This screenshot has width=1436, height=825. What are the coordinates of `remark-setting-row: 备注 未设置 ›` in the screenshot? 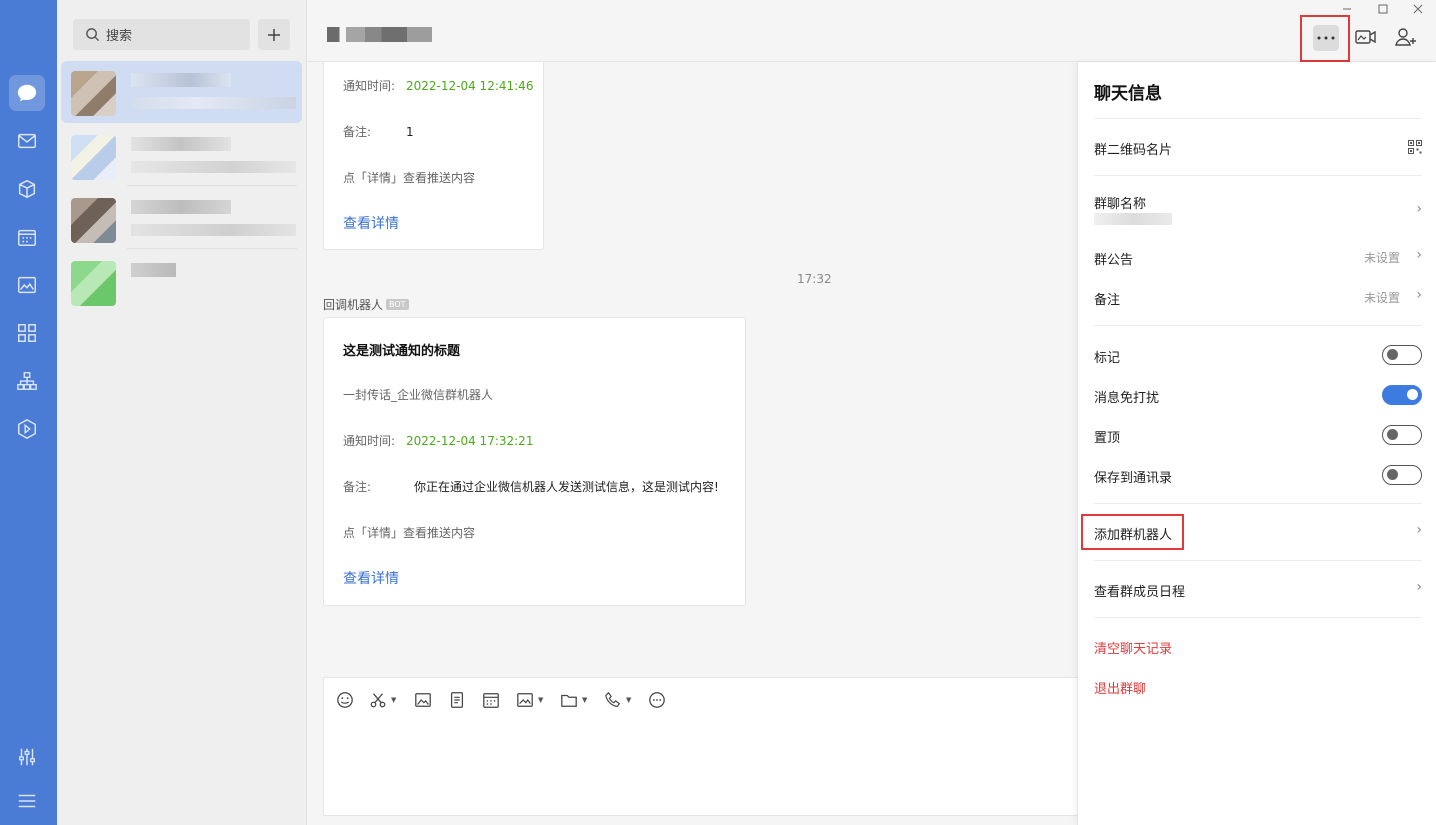 It's located at (1258, 298).